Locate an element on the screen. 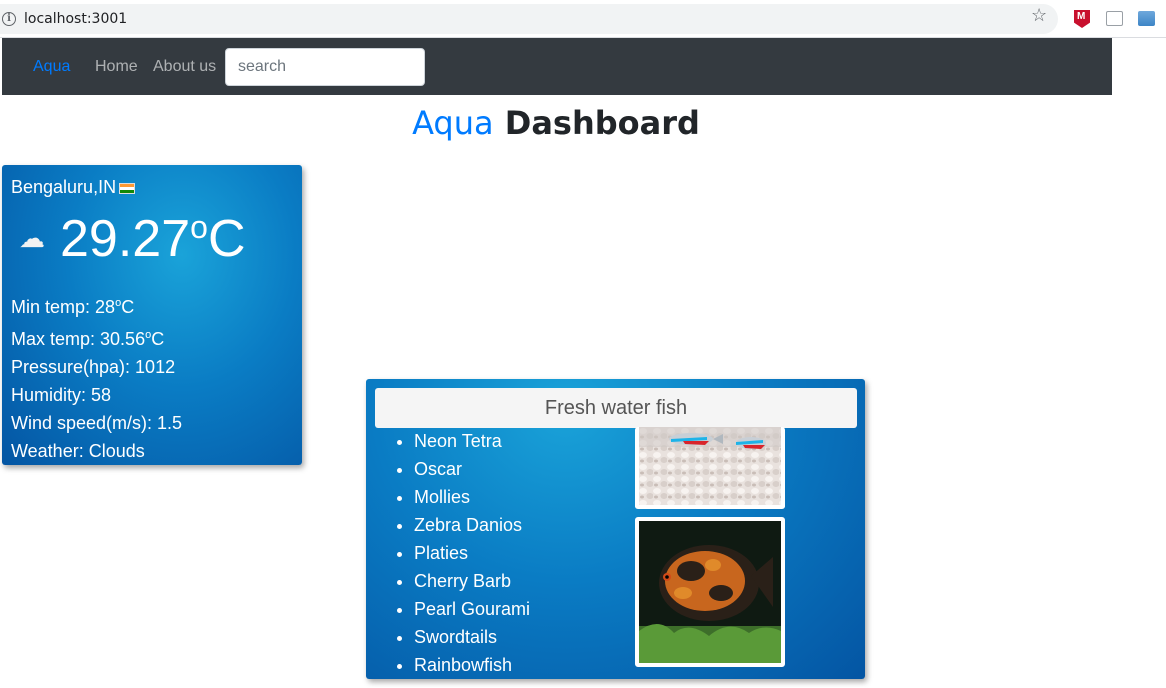 The image size is (1166, 688). min-temp-value: 28 is located at coordinates (105, 307).